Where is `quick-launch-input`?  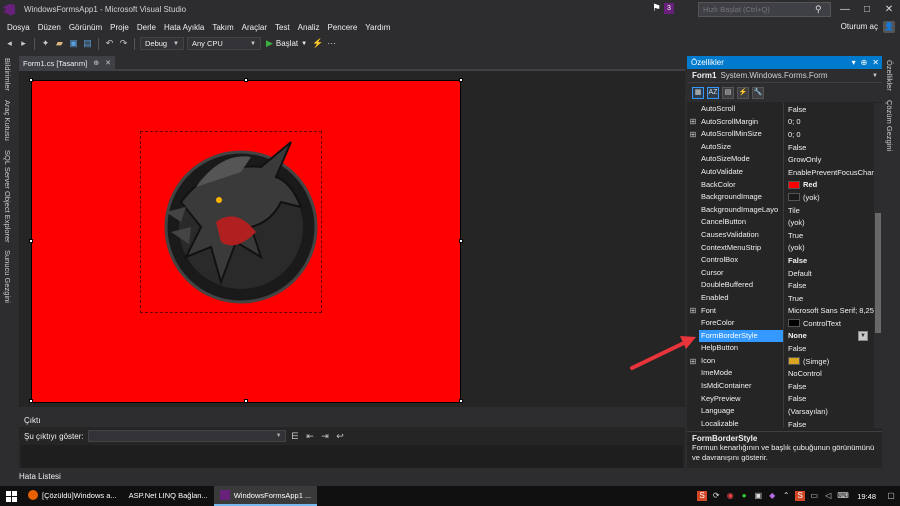 quick-launch-input is located at coordinates (759, 9).